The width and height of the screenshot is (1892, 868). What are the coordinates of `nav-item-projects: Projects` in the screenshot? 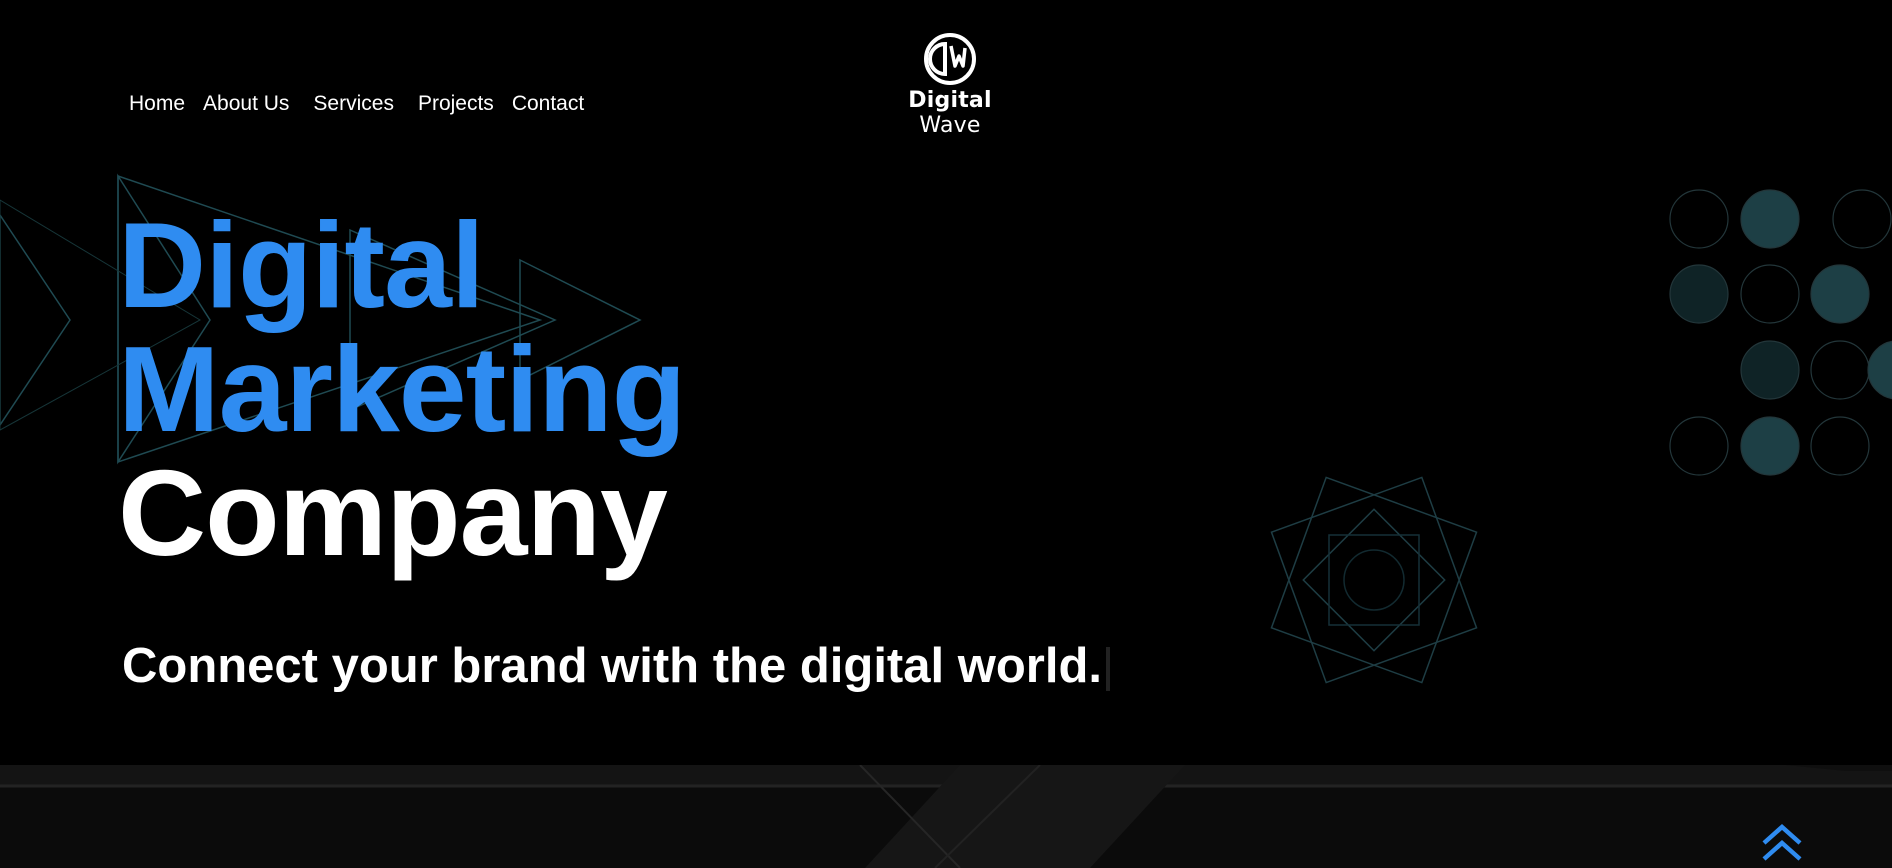 It's located at (456, 104).